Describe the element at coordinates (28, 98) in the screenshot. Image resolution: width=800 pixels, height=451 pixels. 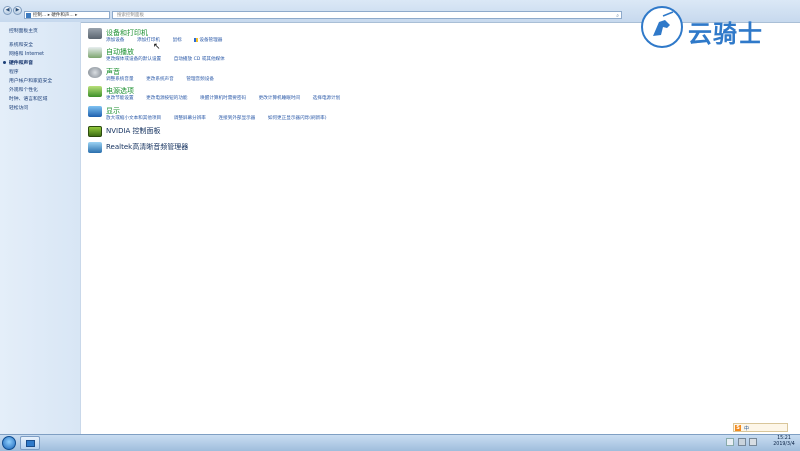
I see `sidebar-item-clock-region: 时钟、语言和区域` at that location.